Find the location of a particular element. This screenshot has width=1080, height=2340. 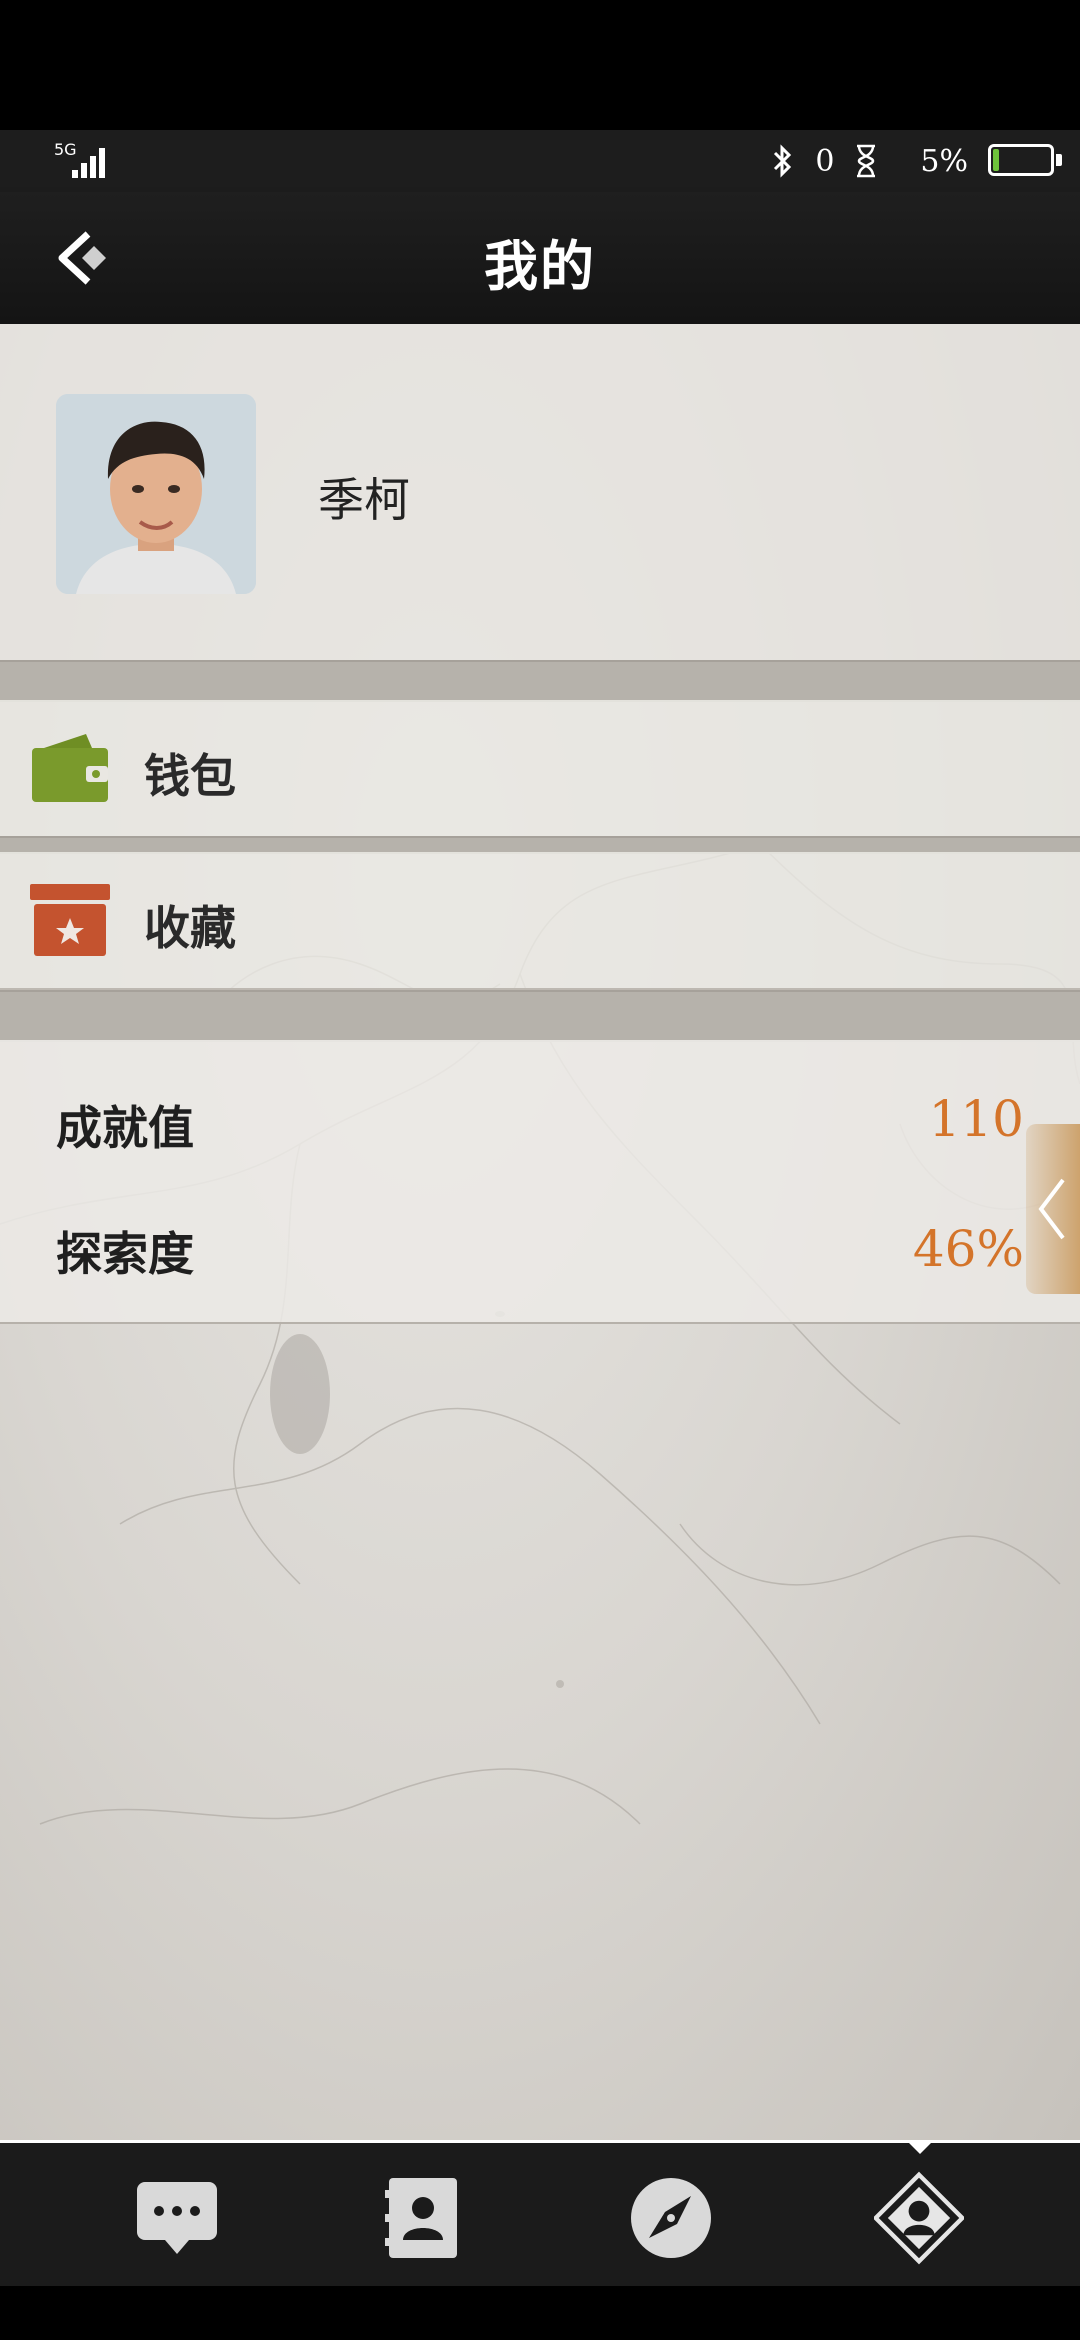

contacts-icon is located at coordinates (421, 2218).